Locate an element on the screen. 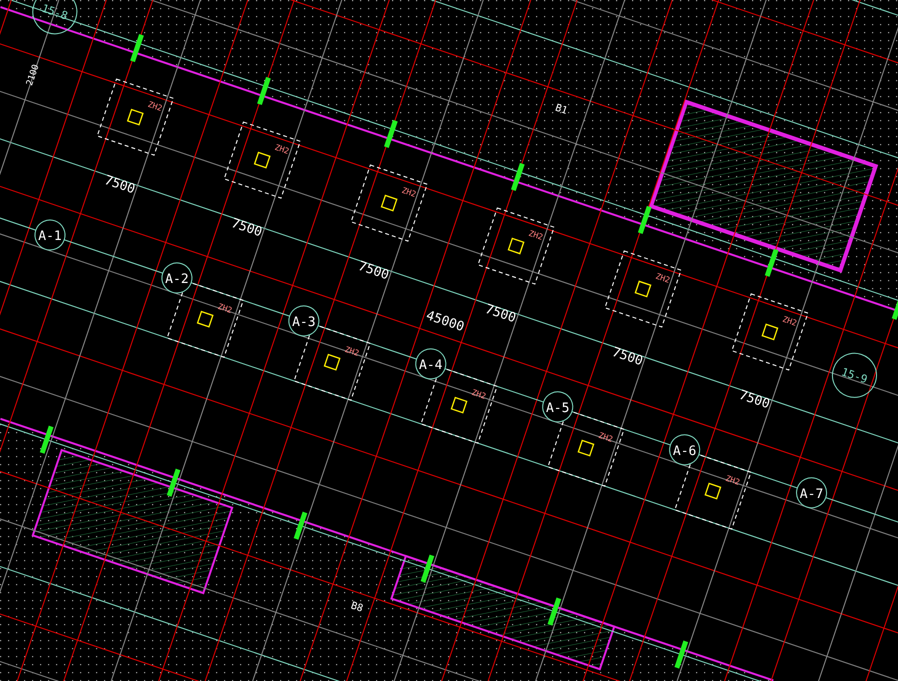 Image resolution: width=898 pixels, height=681 pixels. axis-marker: A-2 is located at coordinates (176, 278).